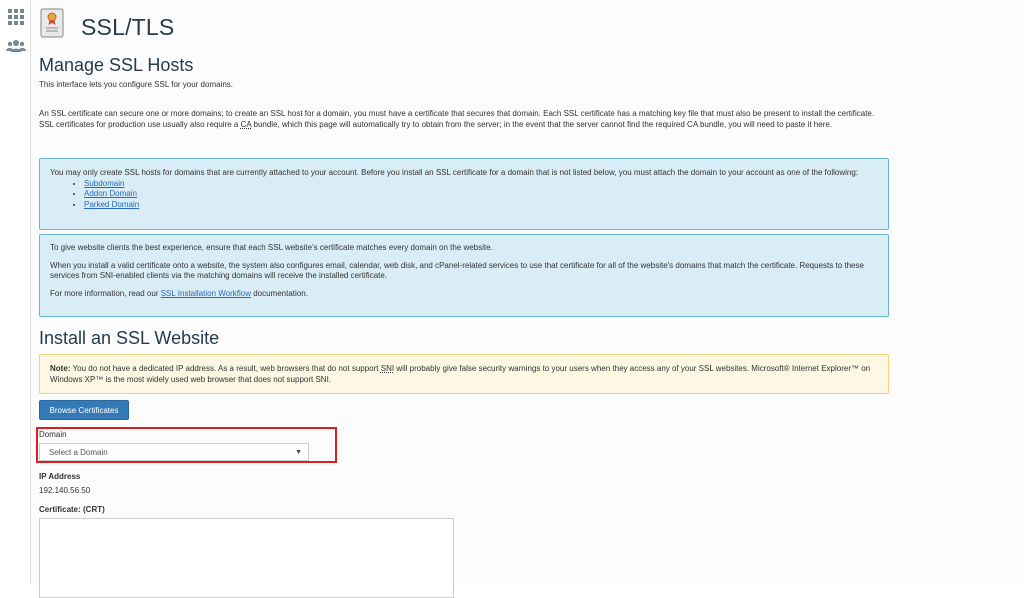 This screenshot has width=1024, height=598. I want to click on addon-domain-link: Addon Domain, so click(110, 193).